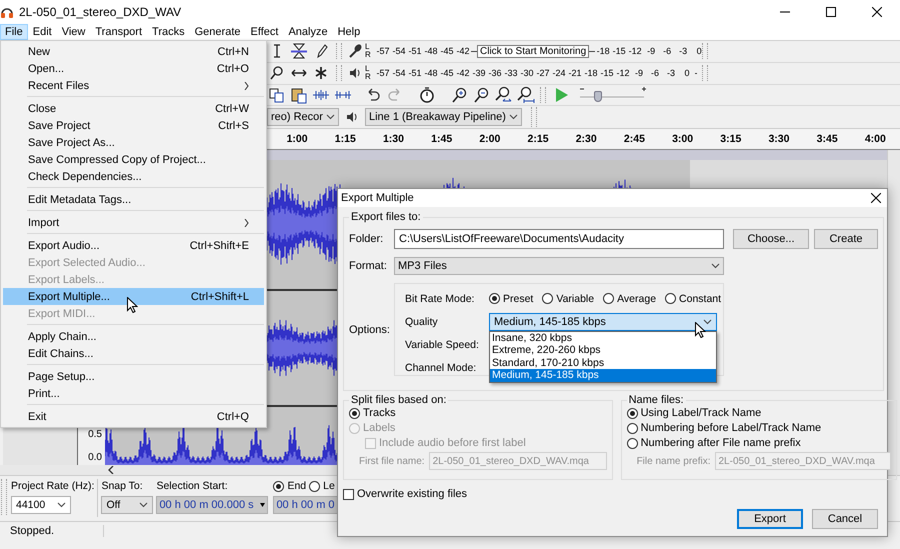  Describe the element at coordinates (603, 362) in the screenshot. I see `dropdown-option: Standard, 170-210 kbps` at that location.